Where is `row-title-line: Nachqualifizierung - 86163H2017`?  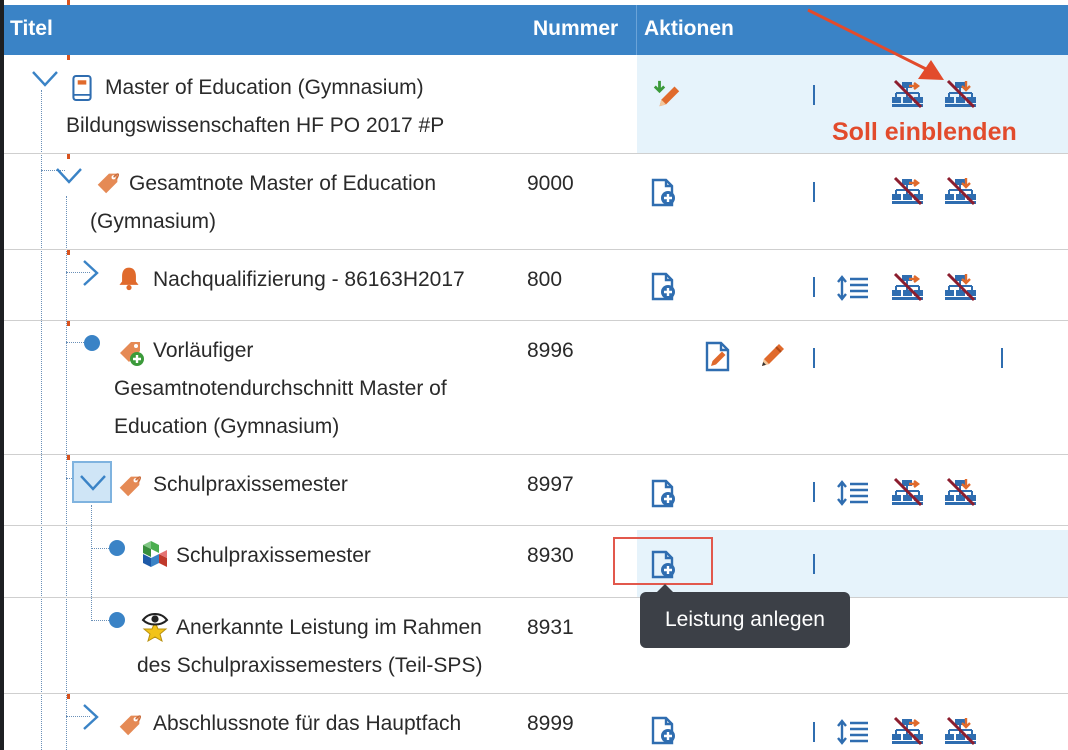 row-title-line: Nachqualifizierung - 86163H2017 is located at coordinates (309, 280).